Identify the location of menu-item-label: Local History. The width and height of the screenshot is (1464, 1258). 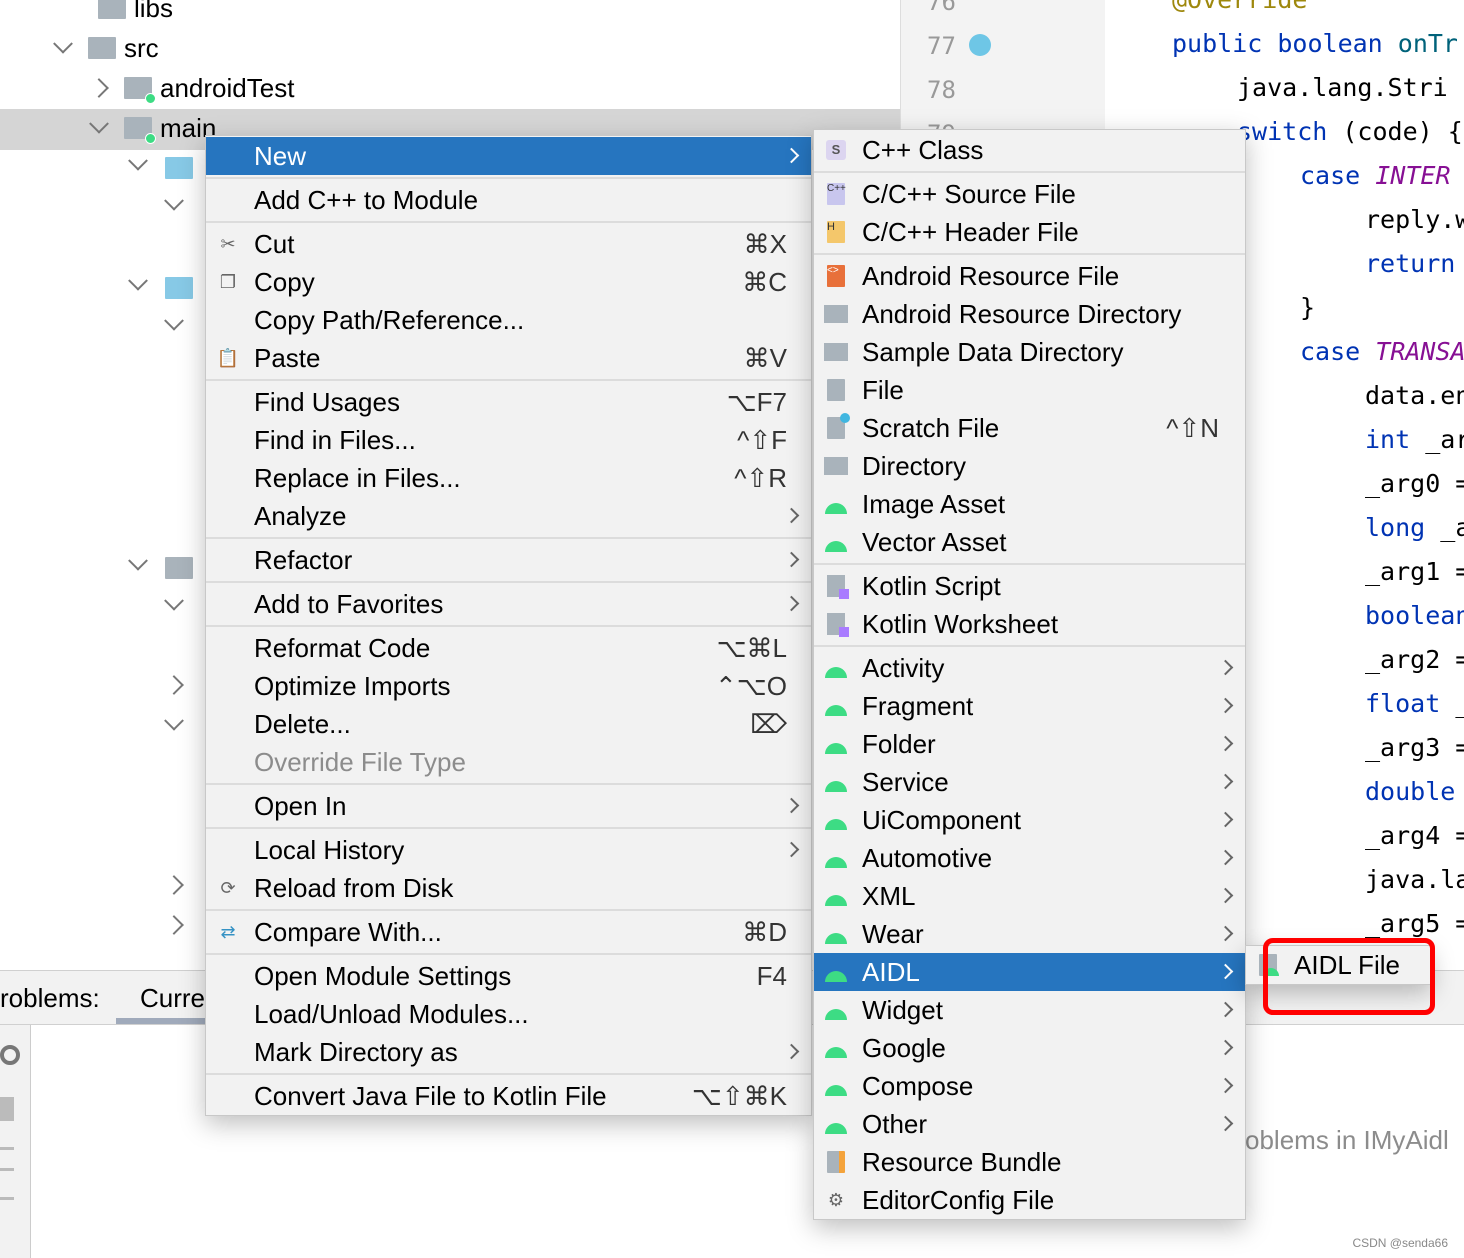
(329, 849).